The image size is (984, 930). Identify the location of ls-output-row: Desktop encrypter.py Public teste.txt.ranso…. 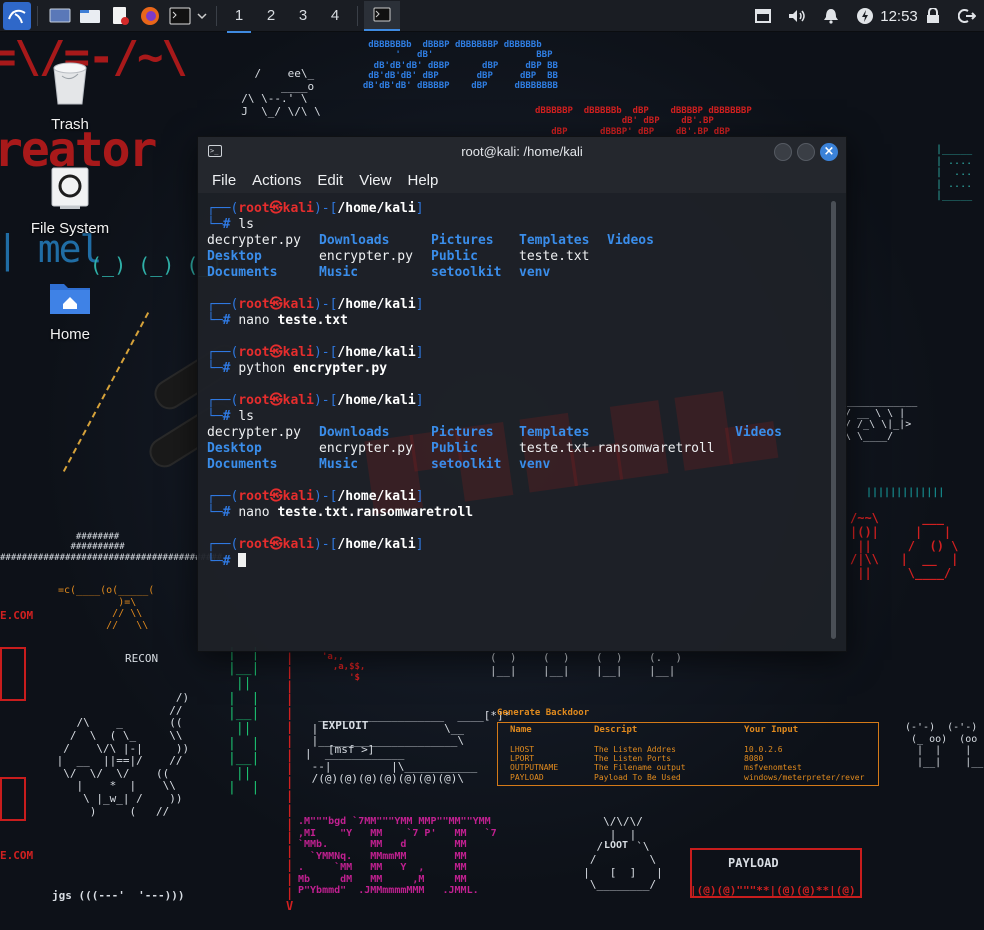
(526, 449).